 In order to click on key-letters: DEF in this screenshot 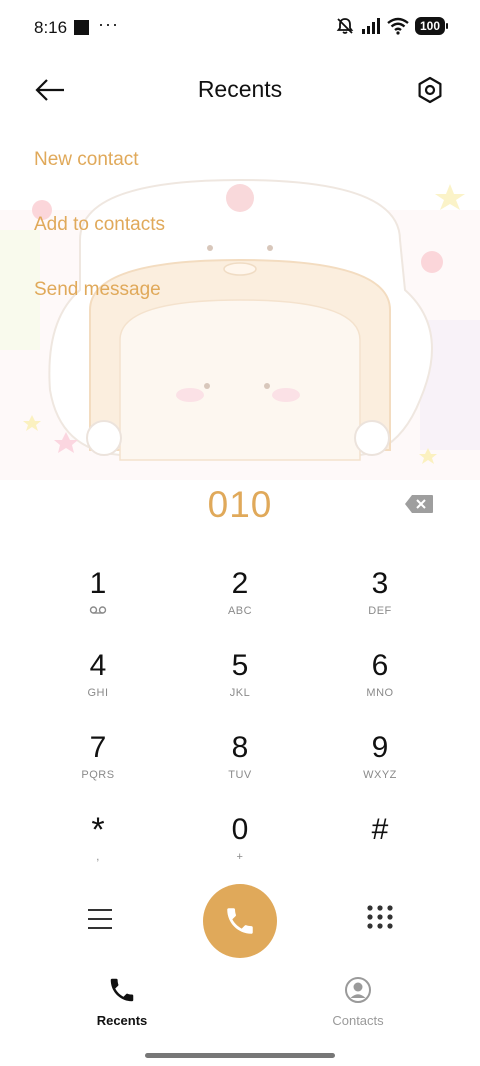, I will do `click(380, 611)`.